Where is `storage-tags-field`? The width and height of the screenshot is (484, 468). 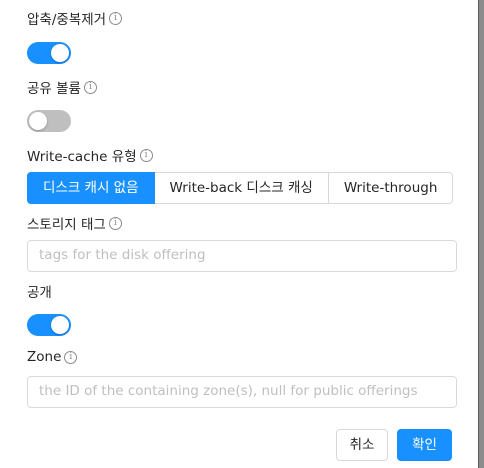 storage-tags-field is located at coordinates (242, 256).